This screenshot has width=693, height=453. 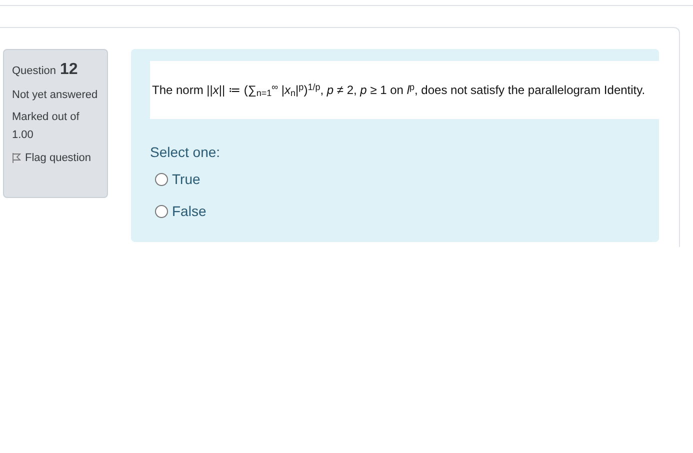 What do you see at coordinates (16, 158) in the screenshot?
I see `flag-icon` at bounding box center [16, 158].